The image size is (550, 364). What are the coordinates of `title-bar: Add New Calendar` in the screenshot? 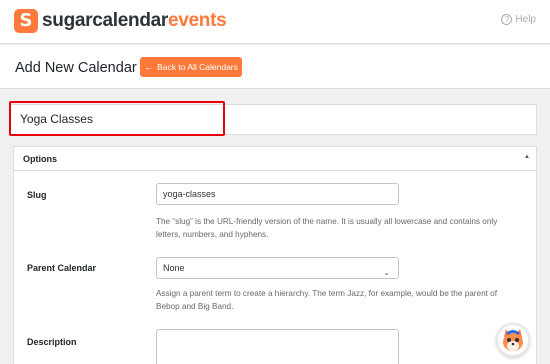 It's located at (275, 67).